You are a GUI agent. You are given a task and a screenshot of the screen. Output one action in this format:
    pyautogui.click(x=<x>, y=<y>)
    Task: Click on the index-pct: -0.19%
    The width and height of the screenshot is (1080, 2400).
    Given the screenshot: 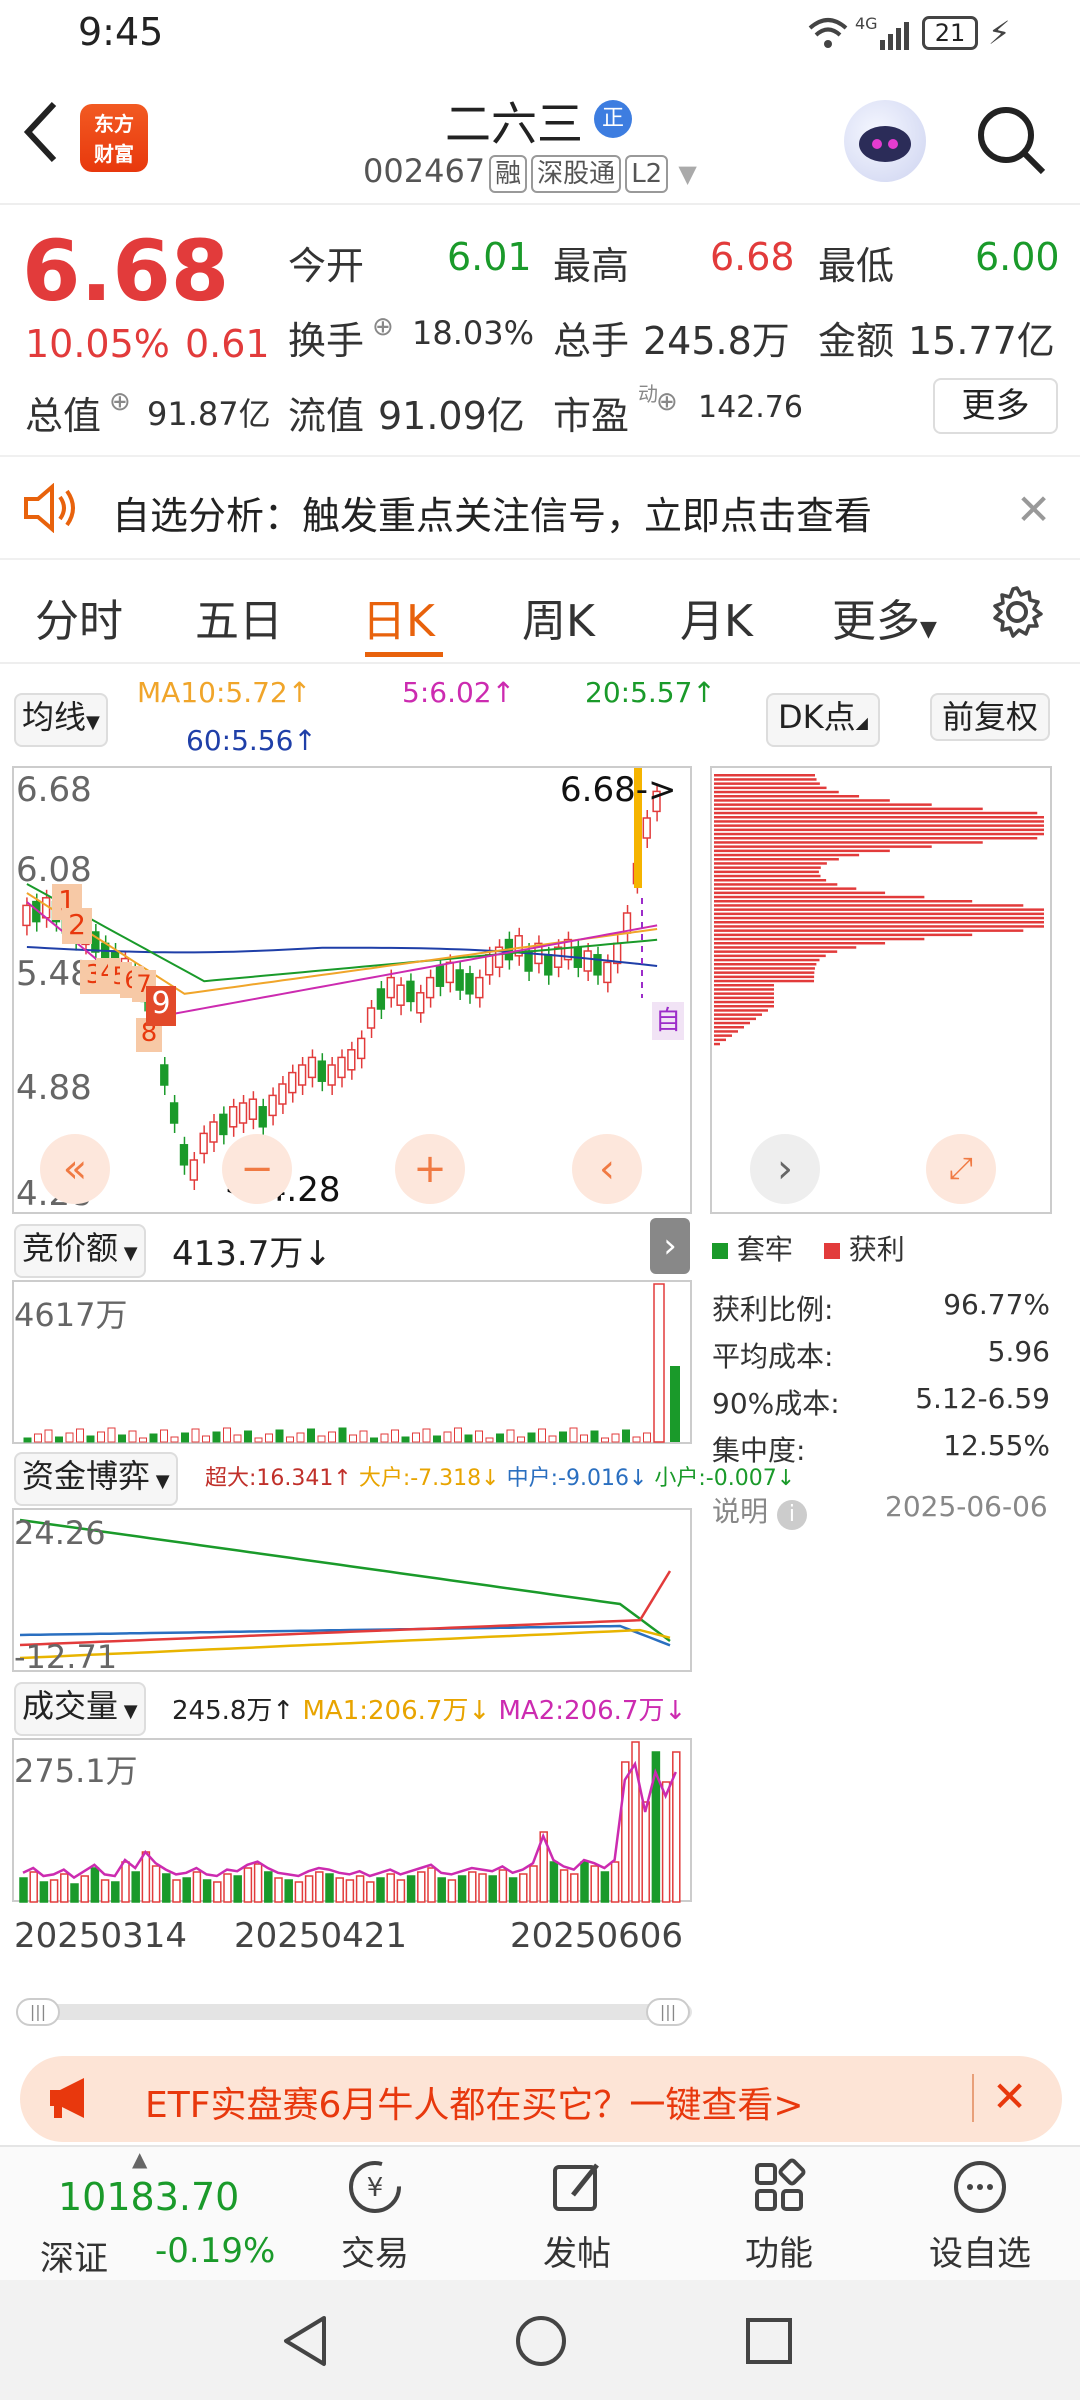 What is the action you would take?
    pyautogui.click(x=215, y=2251)
    